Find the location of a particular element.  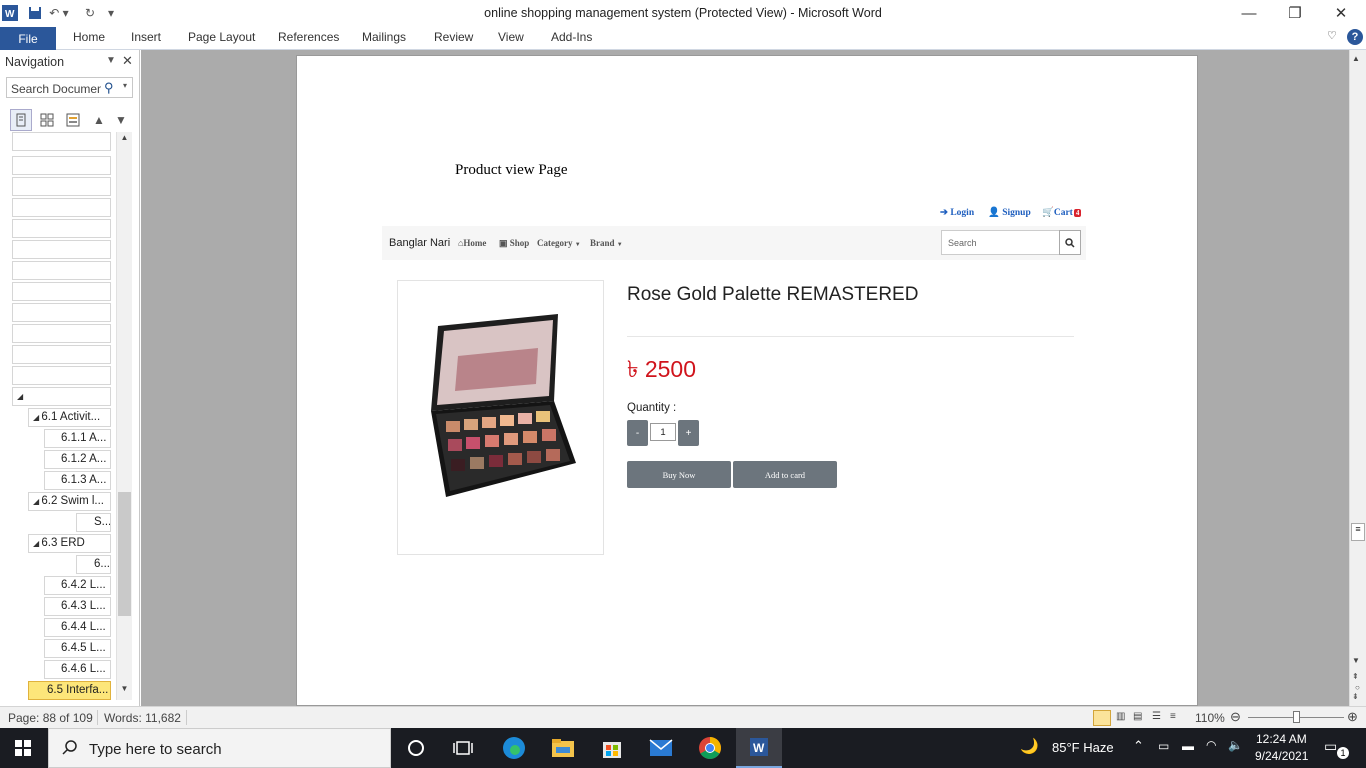

next-heading-icon: ▼ is located at coordinates (121, 120).